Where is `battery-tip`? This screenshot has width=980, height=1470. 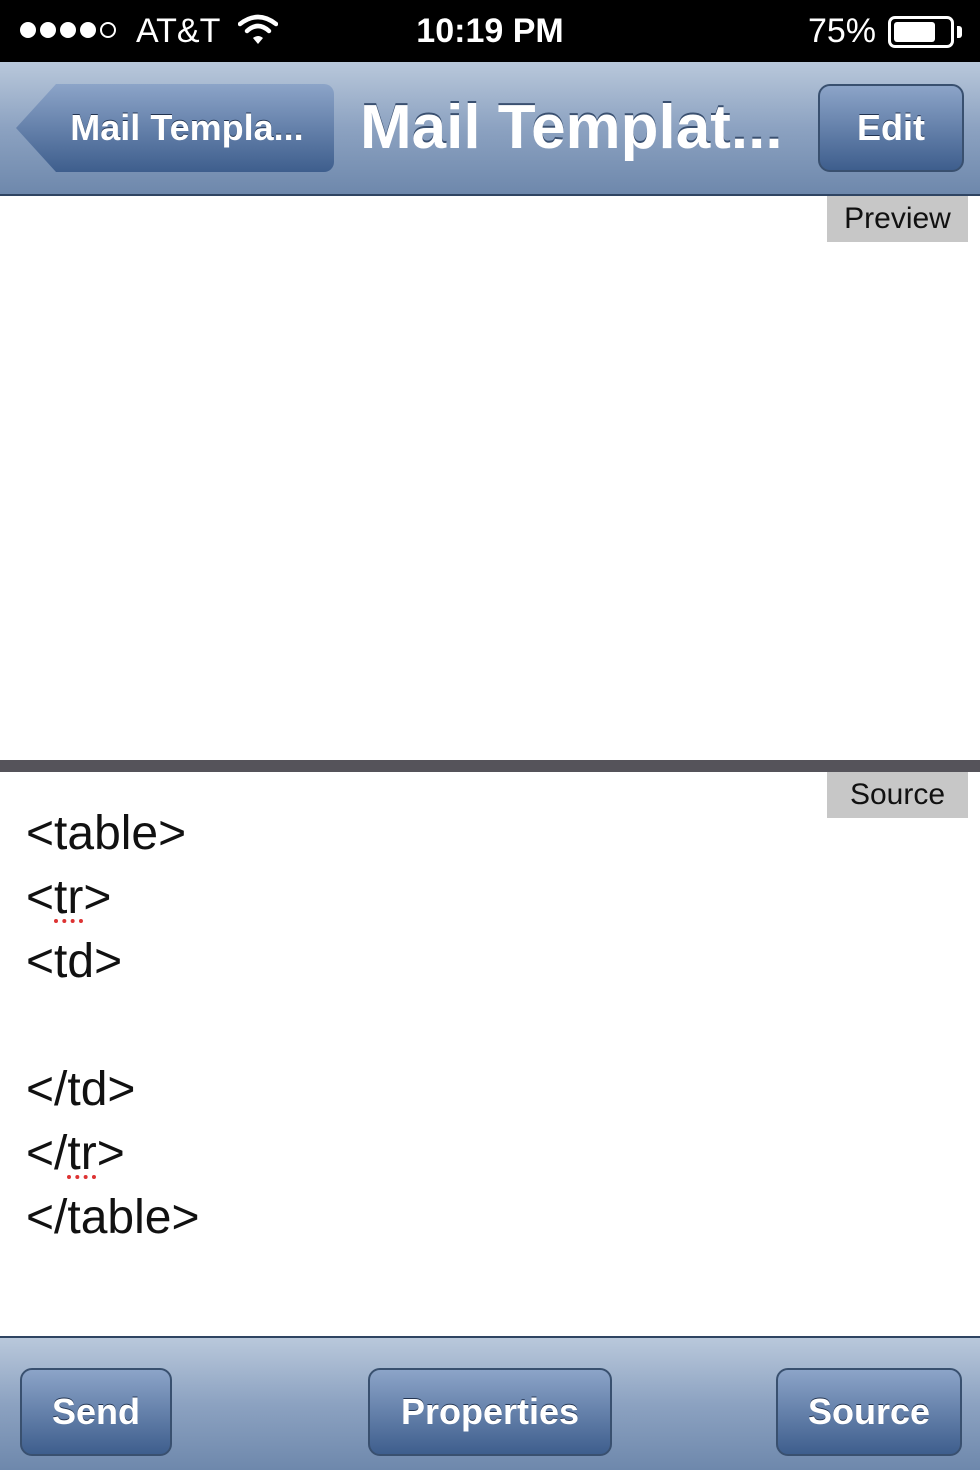 battery-tip is located at coordinates (959, 32).